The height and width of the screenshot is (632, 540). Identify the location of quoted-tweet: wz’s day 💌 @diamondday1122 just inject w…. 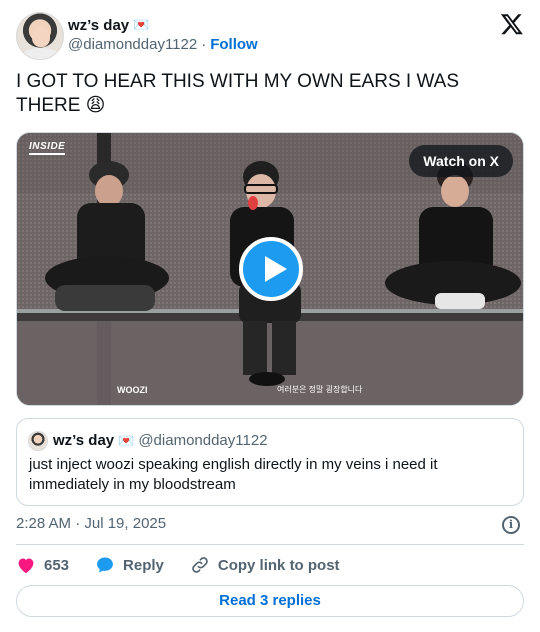
(270, 462).